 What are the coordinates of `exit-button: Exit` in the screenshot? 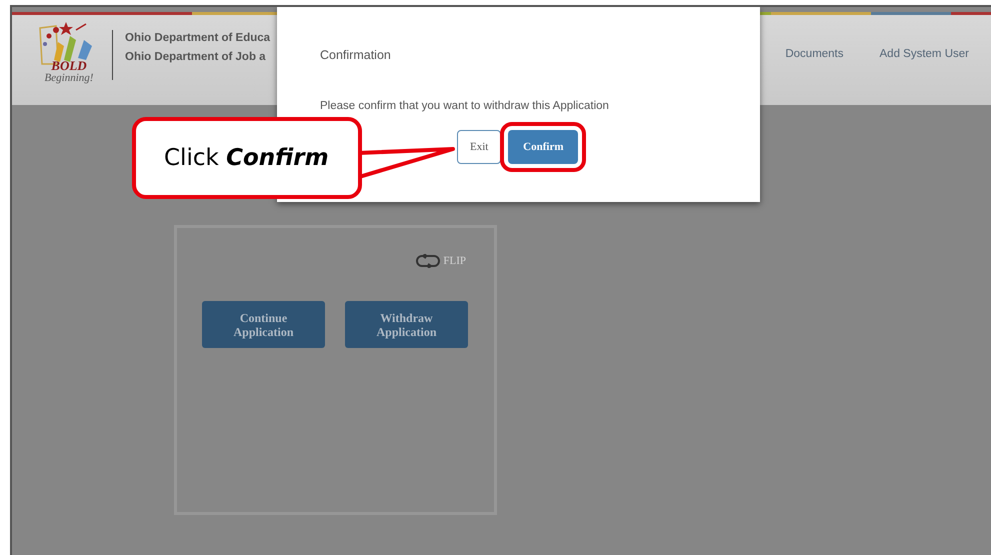 It's located at (479, 147).